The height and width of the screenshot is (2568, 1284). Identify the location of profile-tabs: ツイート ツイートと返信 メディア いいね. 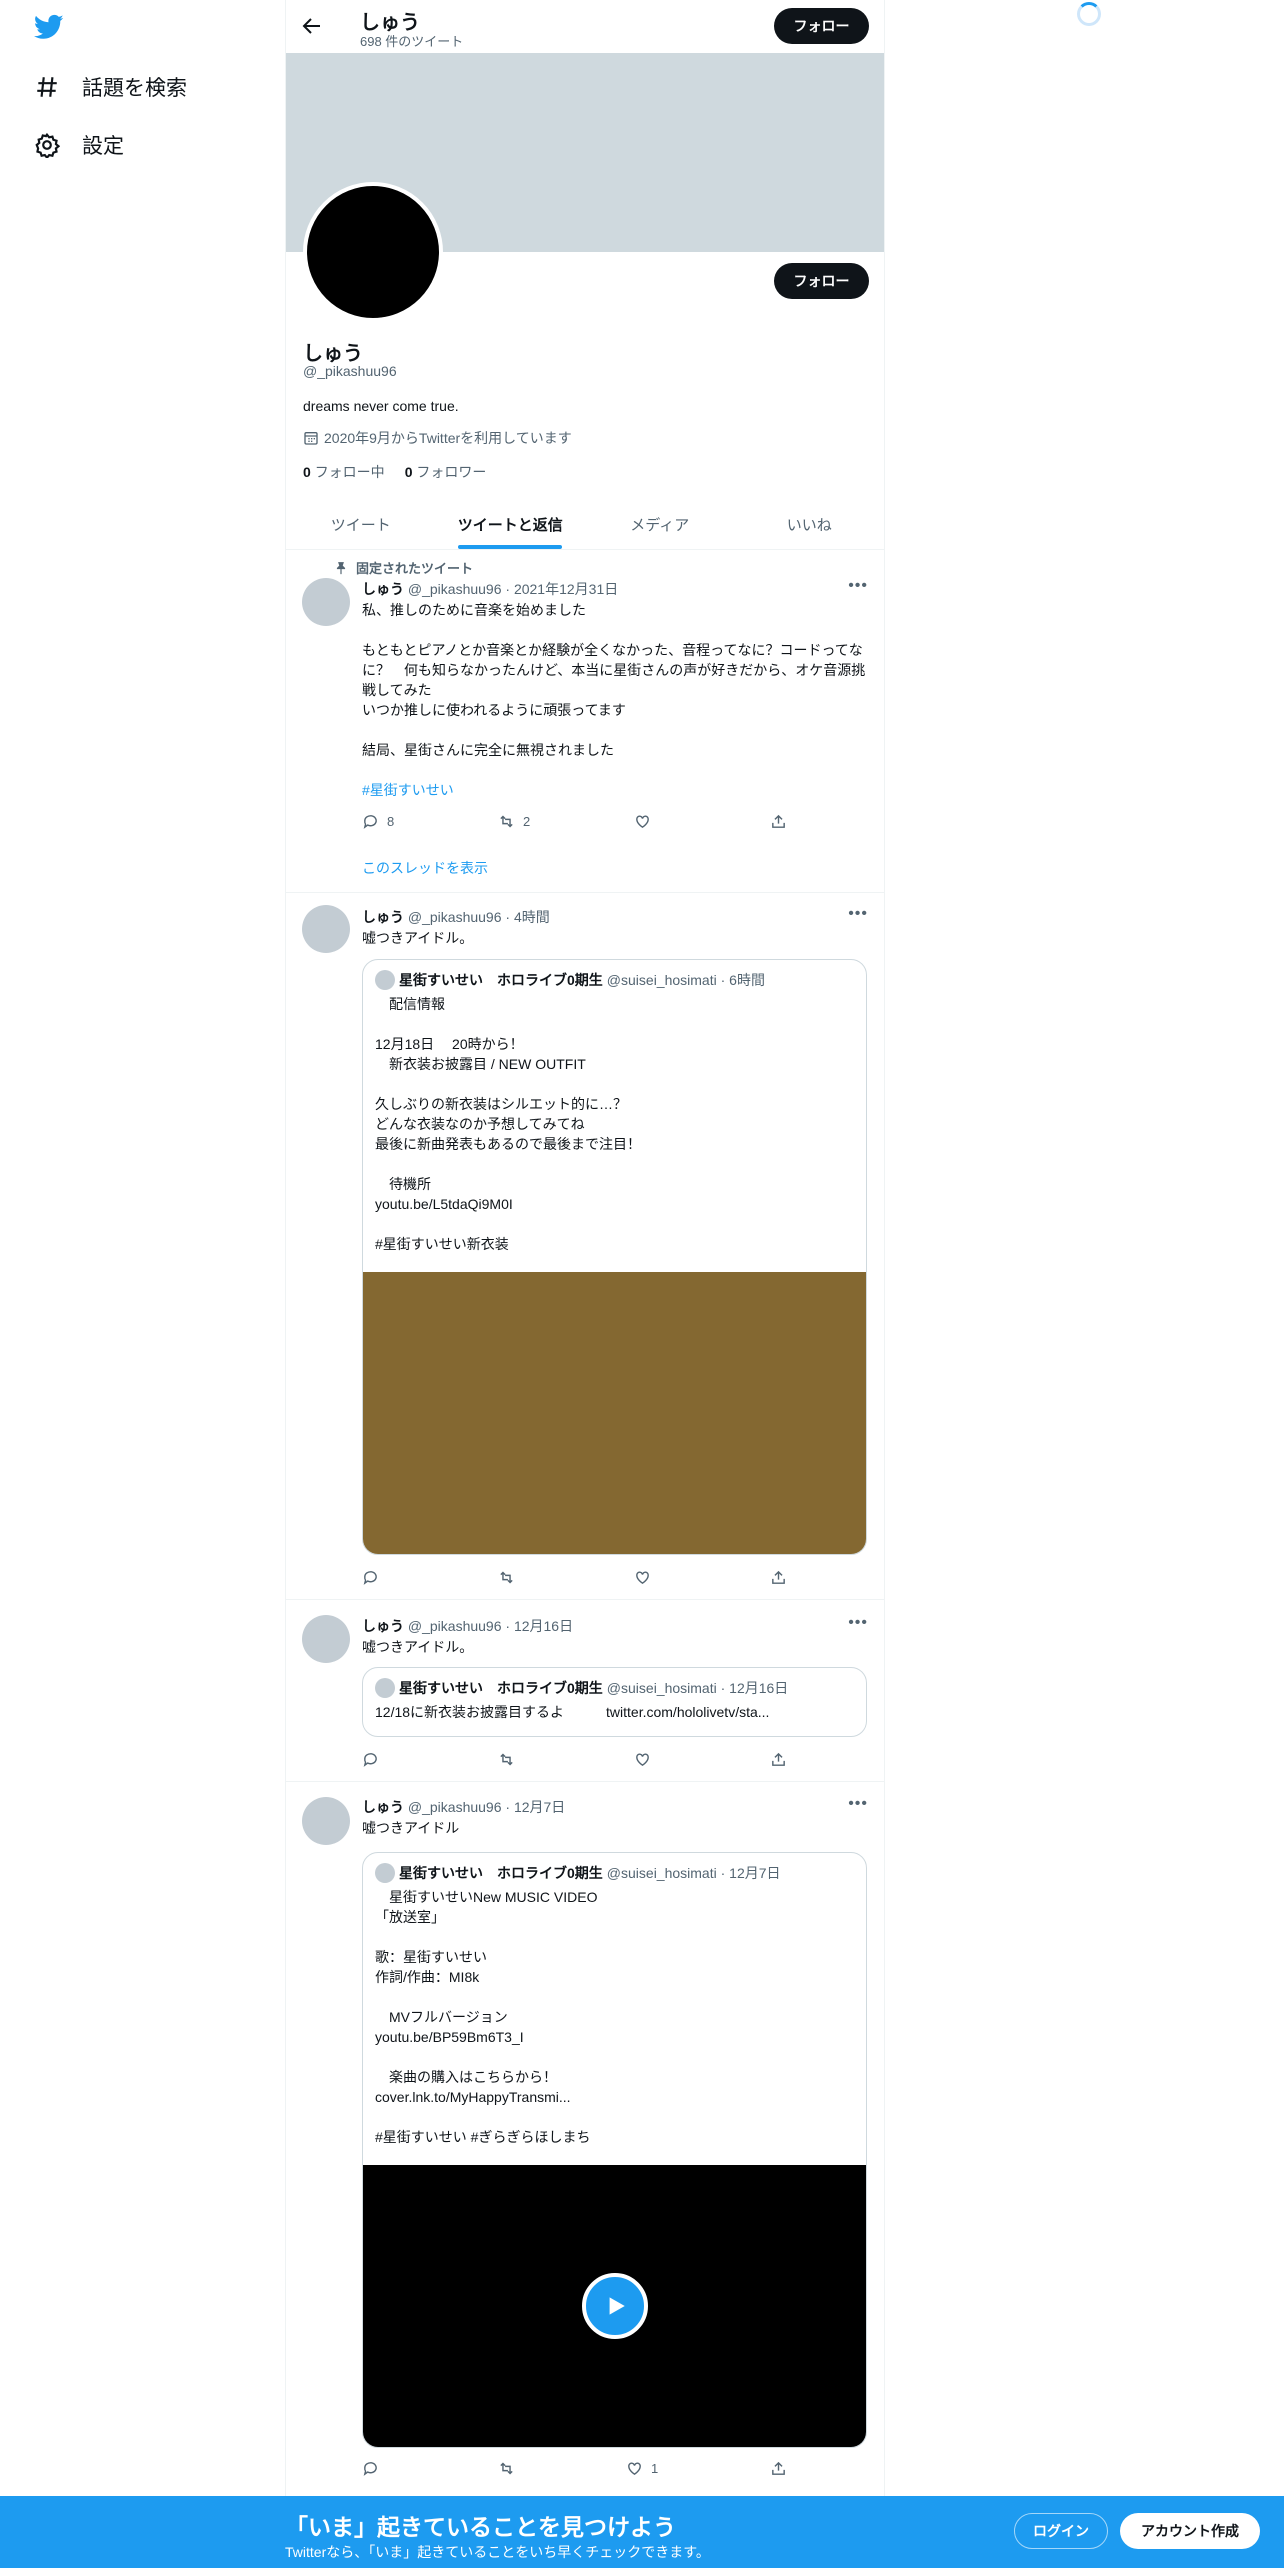
(585, 525).